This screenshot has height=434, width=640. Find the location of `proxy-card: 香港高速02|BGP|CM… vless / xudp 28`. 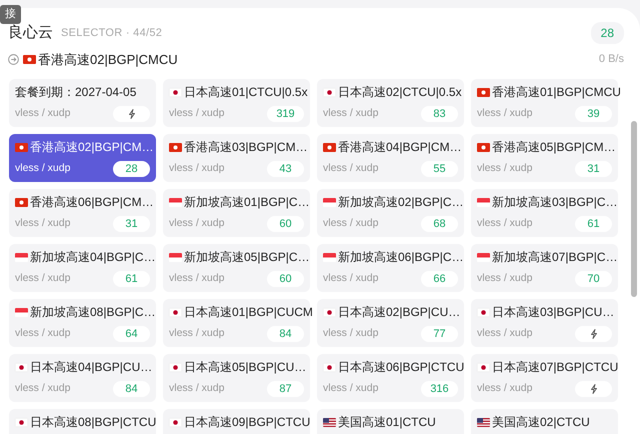

proxy-card: 香港高速02|BGP|CM… vless / xudp 28 is located at coordinates (82, 158).